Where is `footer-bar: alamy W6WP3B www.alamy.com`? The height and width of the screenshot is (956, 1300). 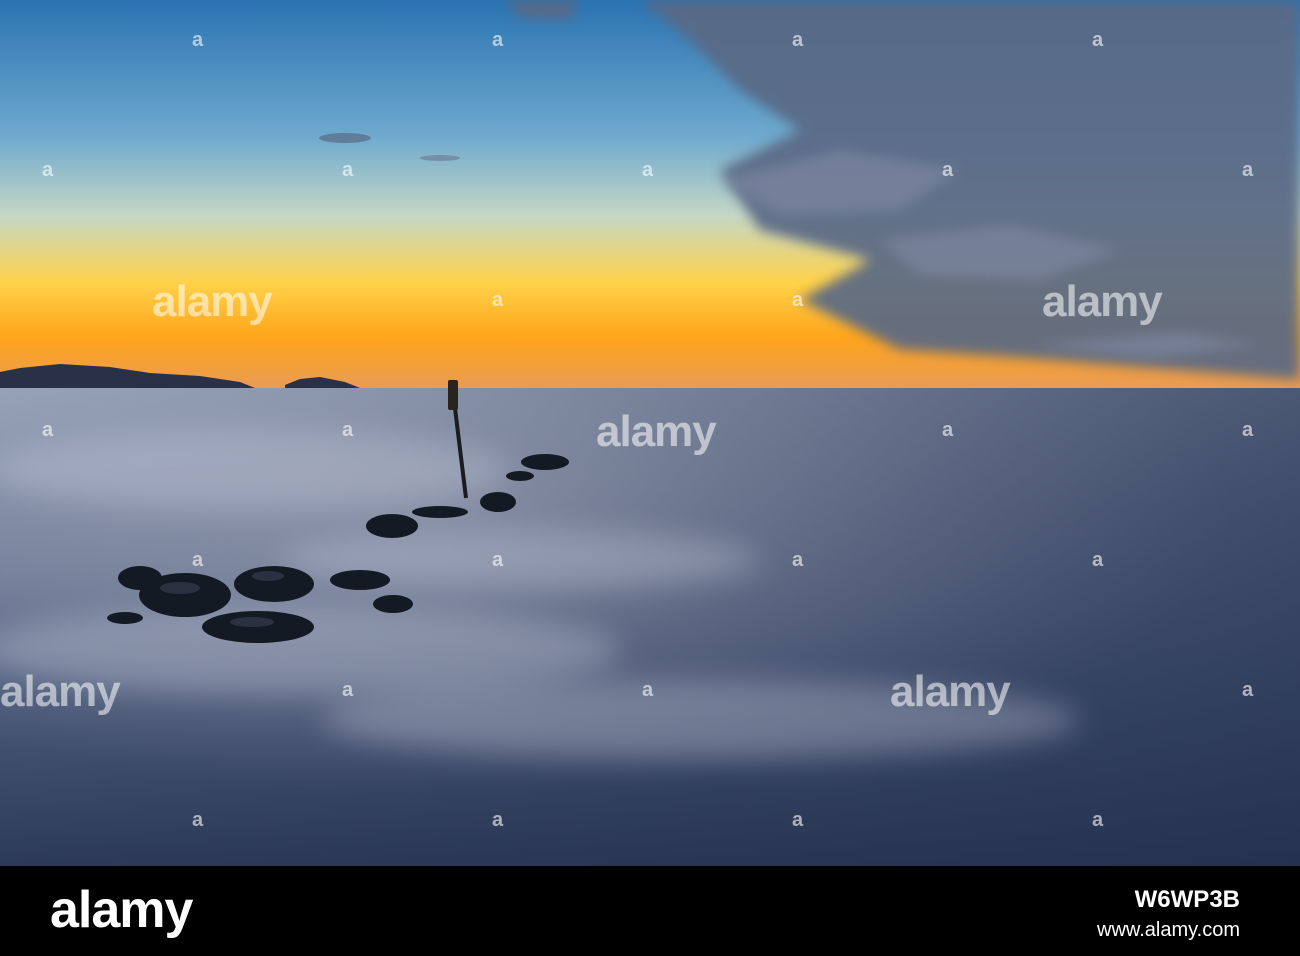 footer-bar: alamy W6WP3B www.alamy.com is located at coordinates (650, 911).